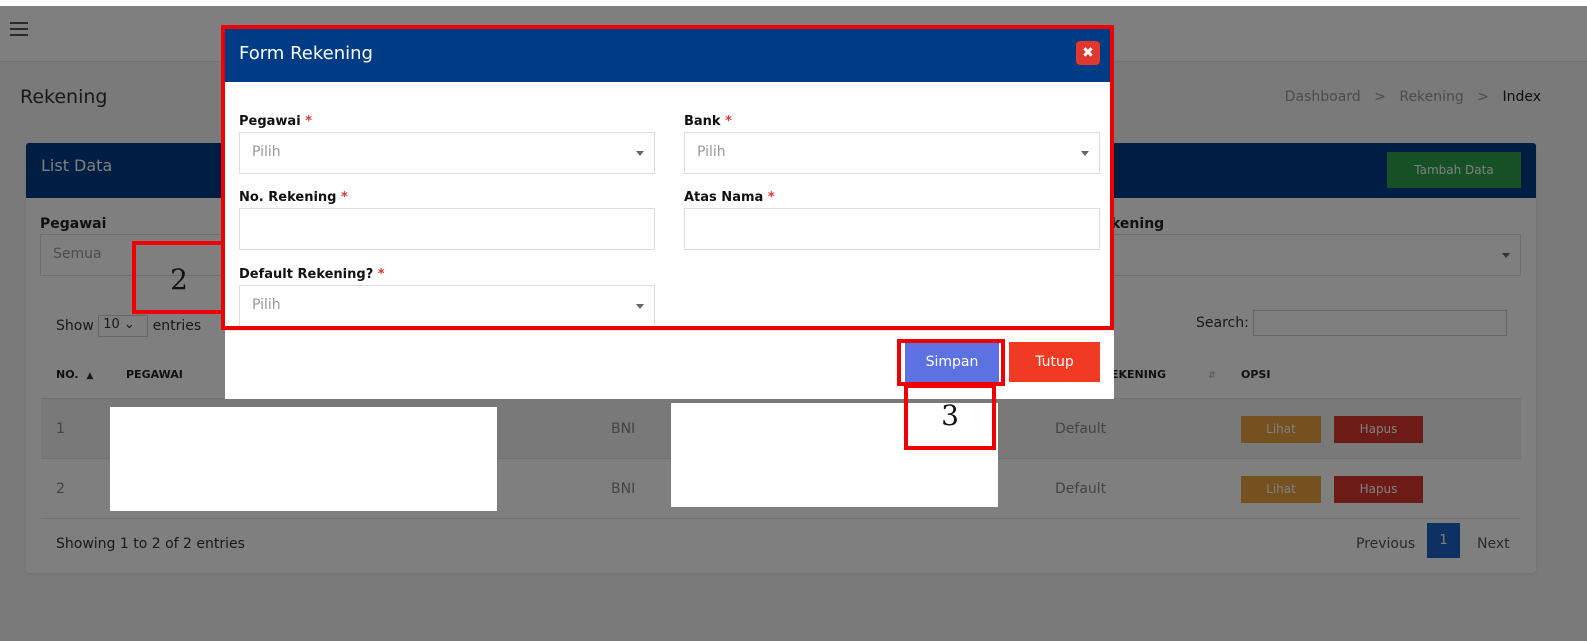 This screenshot has width=1587, height=641. What do you see at coordinates (950, 415) in the screenshot?
I see `annotation-label-3: 3` at bounding box center [950, 415].